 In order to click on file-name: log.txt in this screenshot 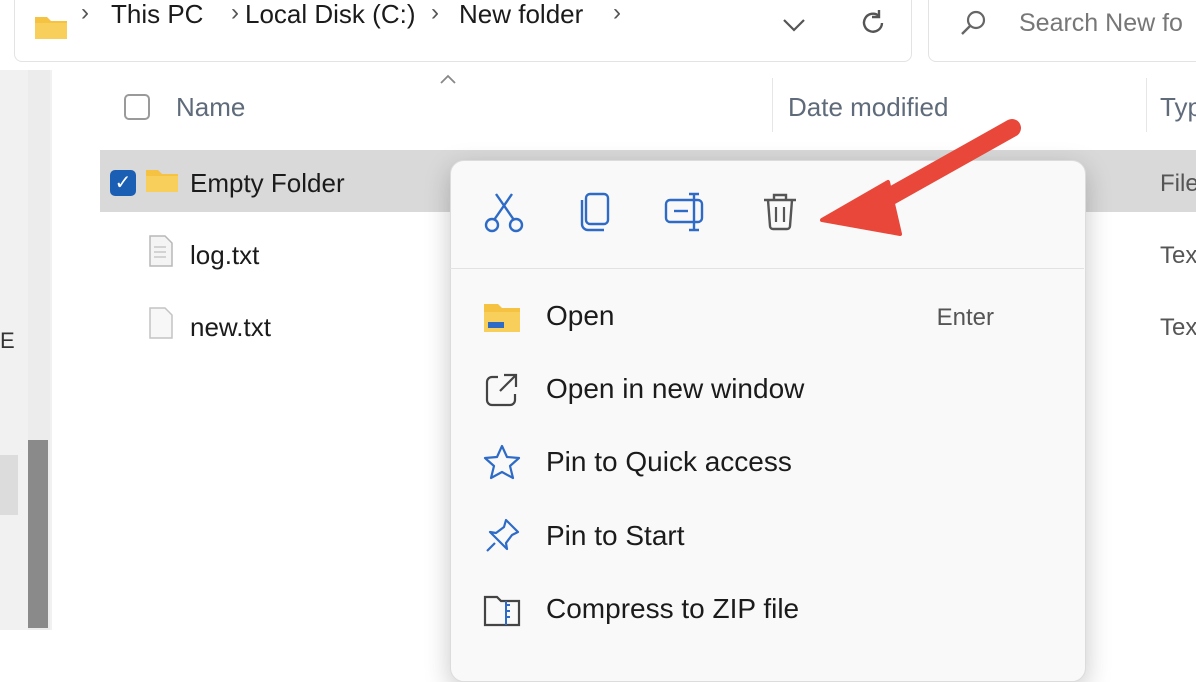, I will do `click(224, 255)`.